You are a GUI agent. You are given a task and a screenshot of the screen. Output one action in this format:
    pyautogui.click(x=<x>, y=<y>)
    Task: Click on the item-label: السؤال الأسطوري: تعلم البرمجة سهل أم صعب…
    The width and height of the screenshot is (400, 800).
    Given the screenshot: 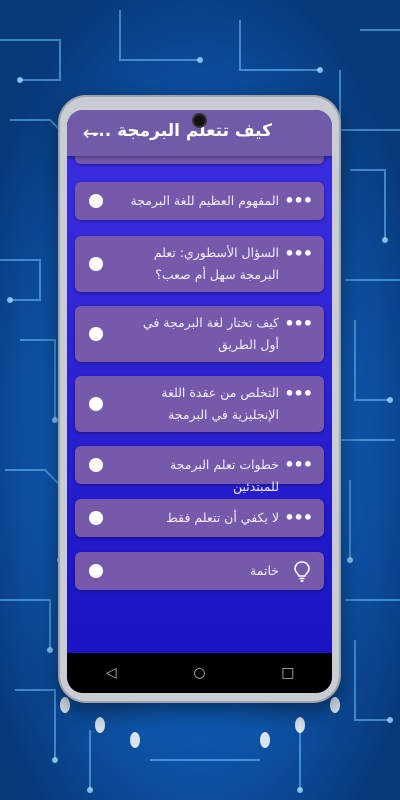 What is the action you would take?
    pyautogui.click(x=216, y=263)
    